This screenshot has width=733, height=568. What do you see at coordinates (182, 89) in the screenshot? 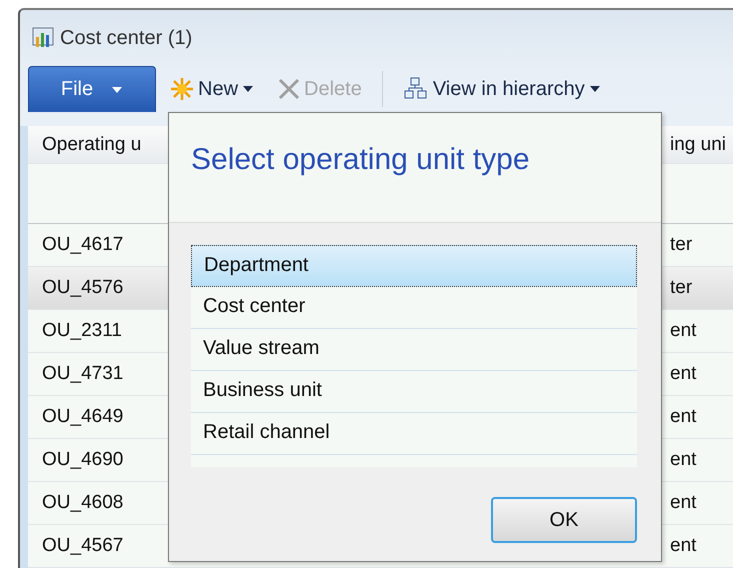
I see `star-icon` at bounding box center [182, 89].